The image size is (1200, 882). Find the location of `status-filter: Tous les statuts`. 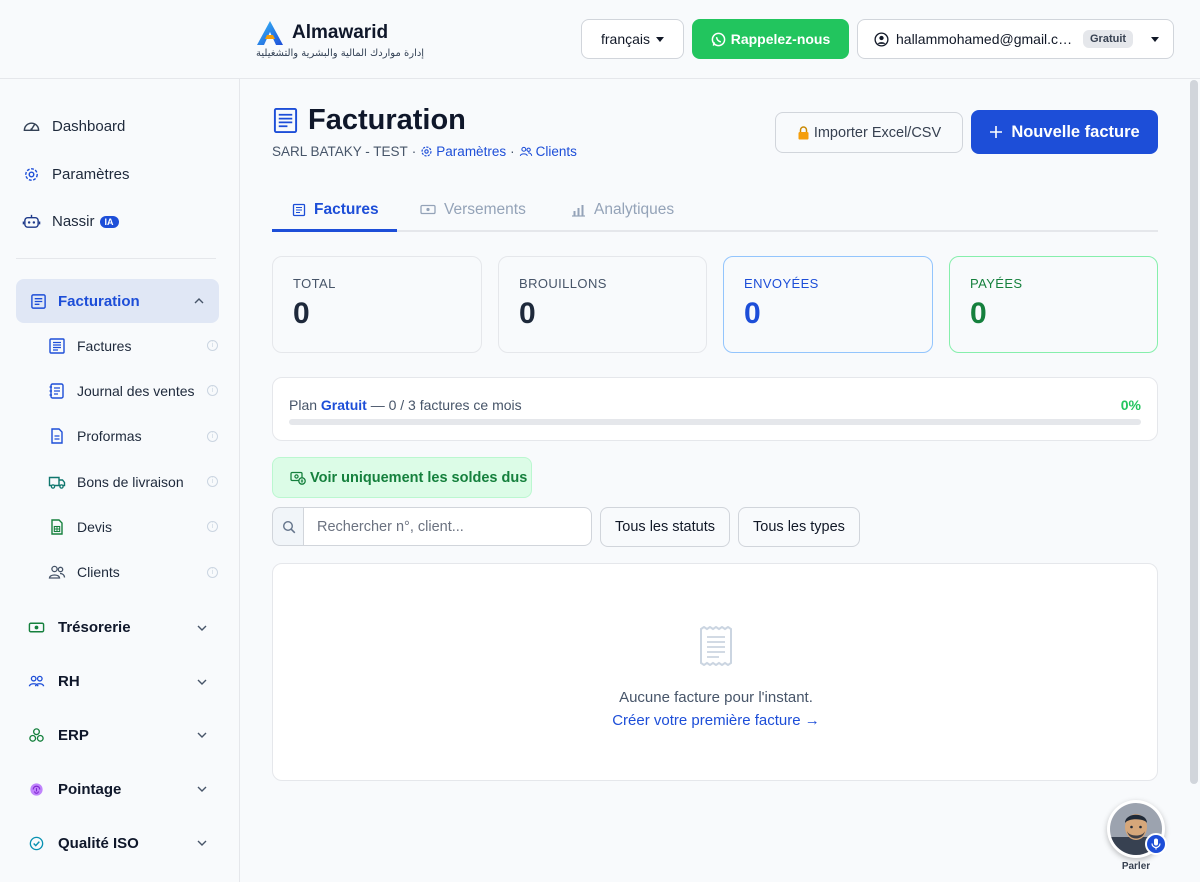

status-filter: Tous les statuts is located at coordinates (665, 527).